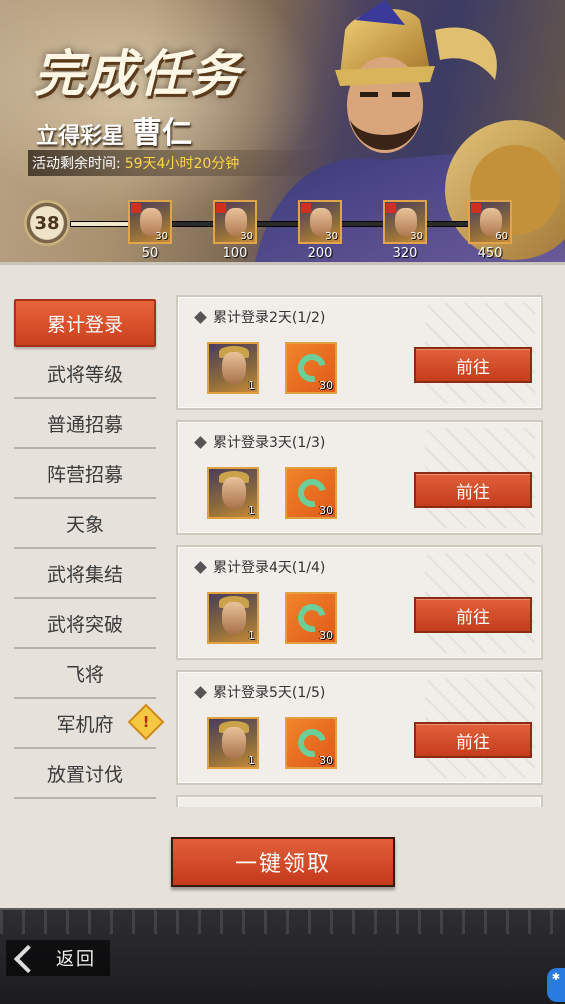 The width and height of the screenshot is (565, 1004). I want to click on timer-label: 活动剩余时间:, so click(76, 164).